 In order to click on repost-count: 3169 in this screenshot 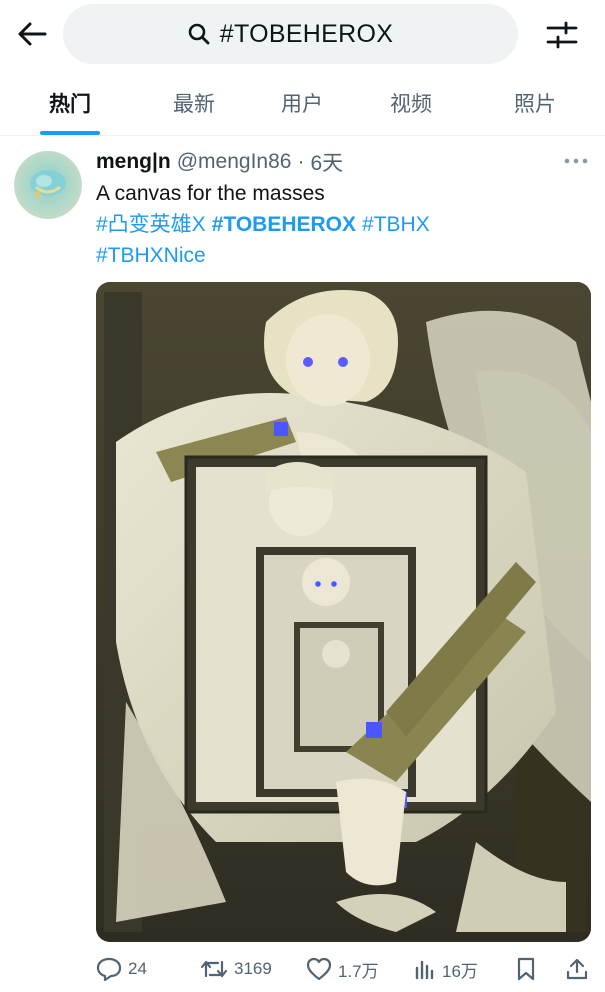, I will do `click(253, 968)`.